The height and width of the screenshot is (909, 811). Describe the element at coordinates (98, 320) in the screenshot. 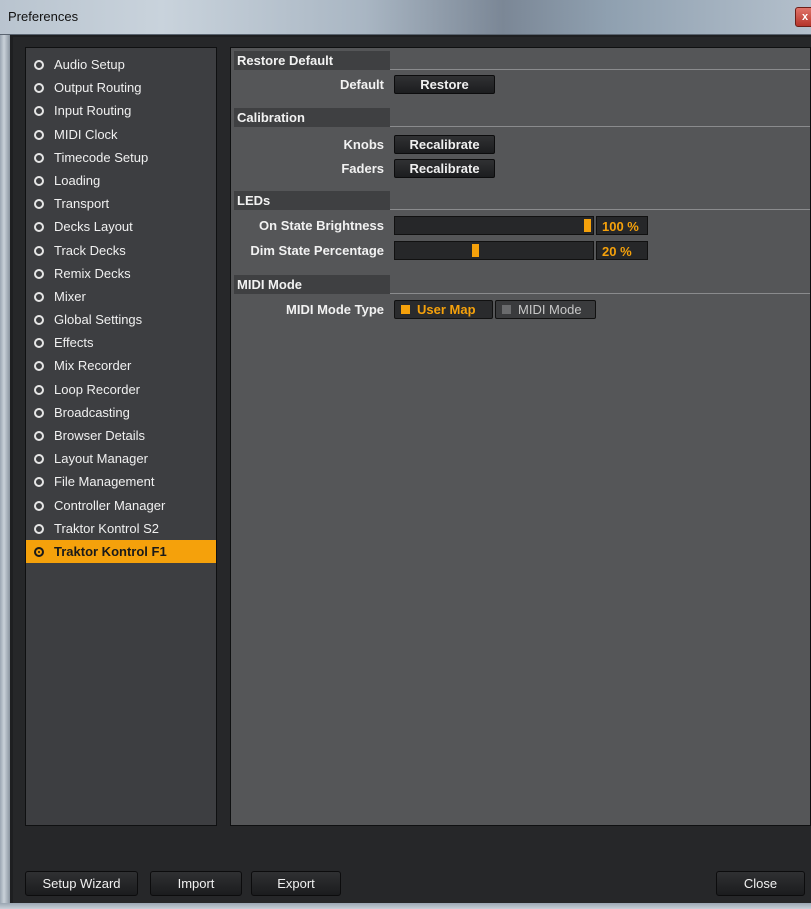

I see `sidebar-item-label: Global Settings` at that location.